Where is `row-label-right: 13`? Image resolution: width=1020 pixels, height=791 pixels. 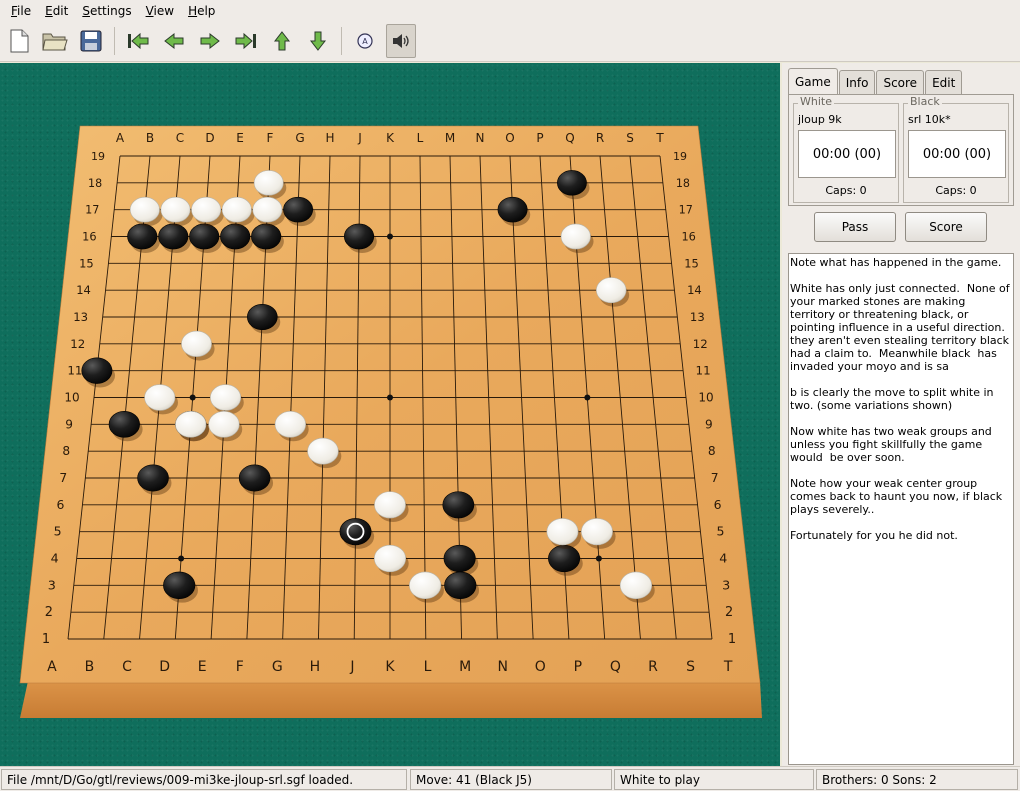 row-label-right: 13 is located at coordinates (697, 317).